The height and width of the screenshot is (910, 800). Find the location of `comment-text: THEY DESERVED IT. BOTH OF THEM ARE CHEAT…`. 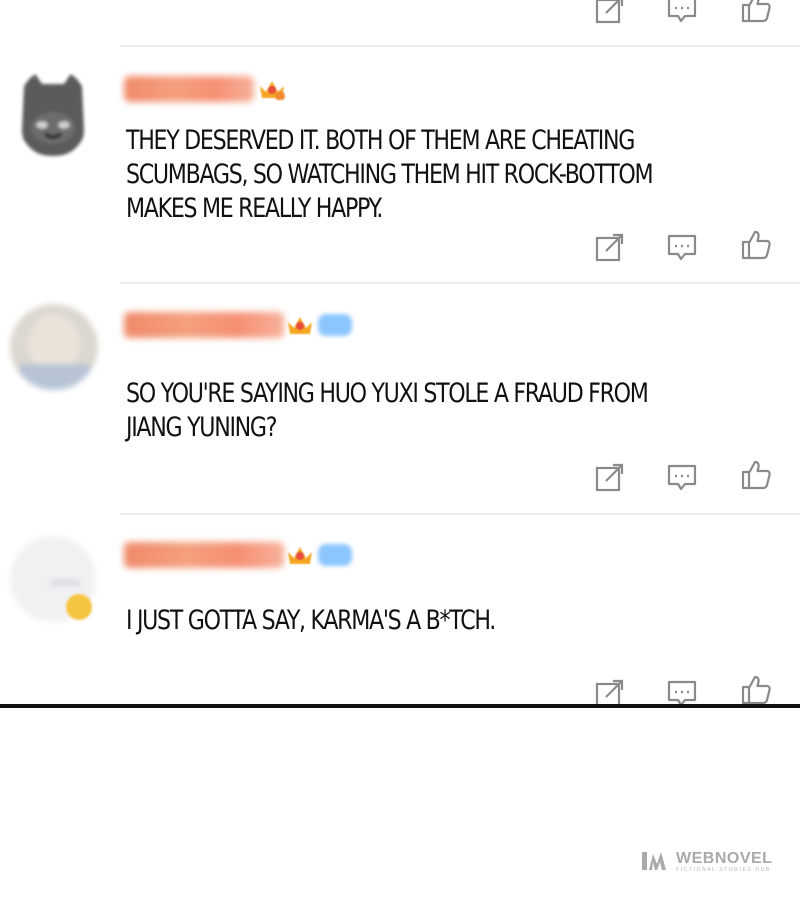

comment-text: THEY DESERVED IT. BOTH OF THEM ARE CHEAT… is located at coordinates (390, 174).